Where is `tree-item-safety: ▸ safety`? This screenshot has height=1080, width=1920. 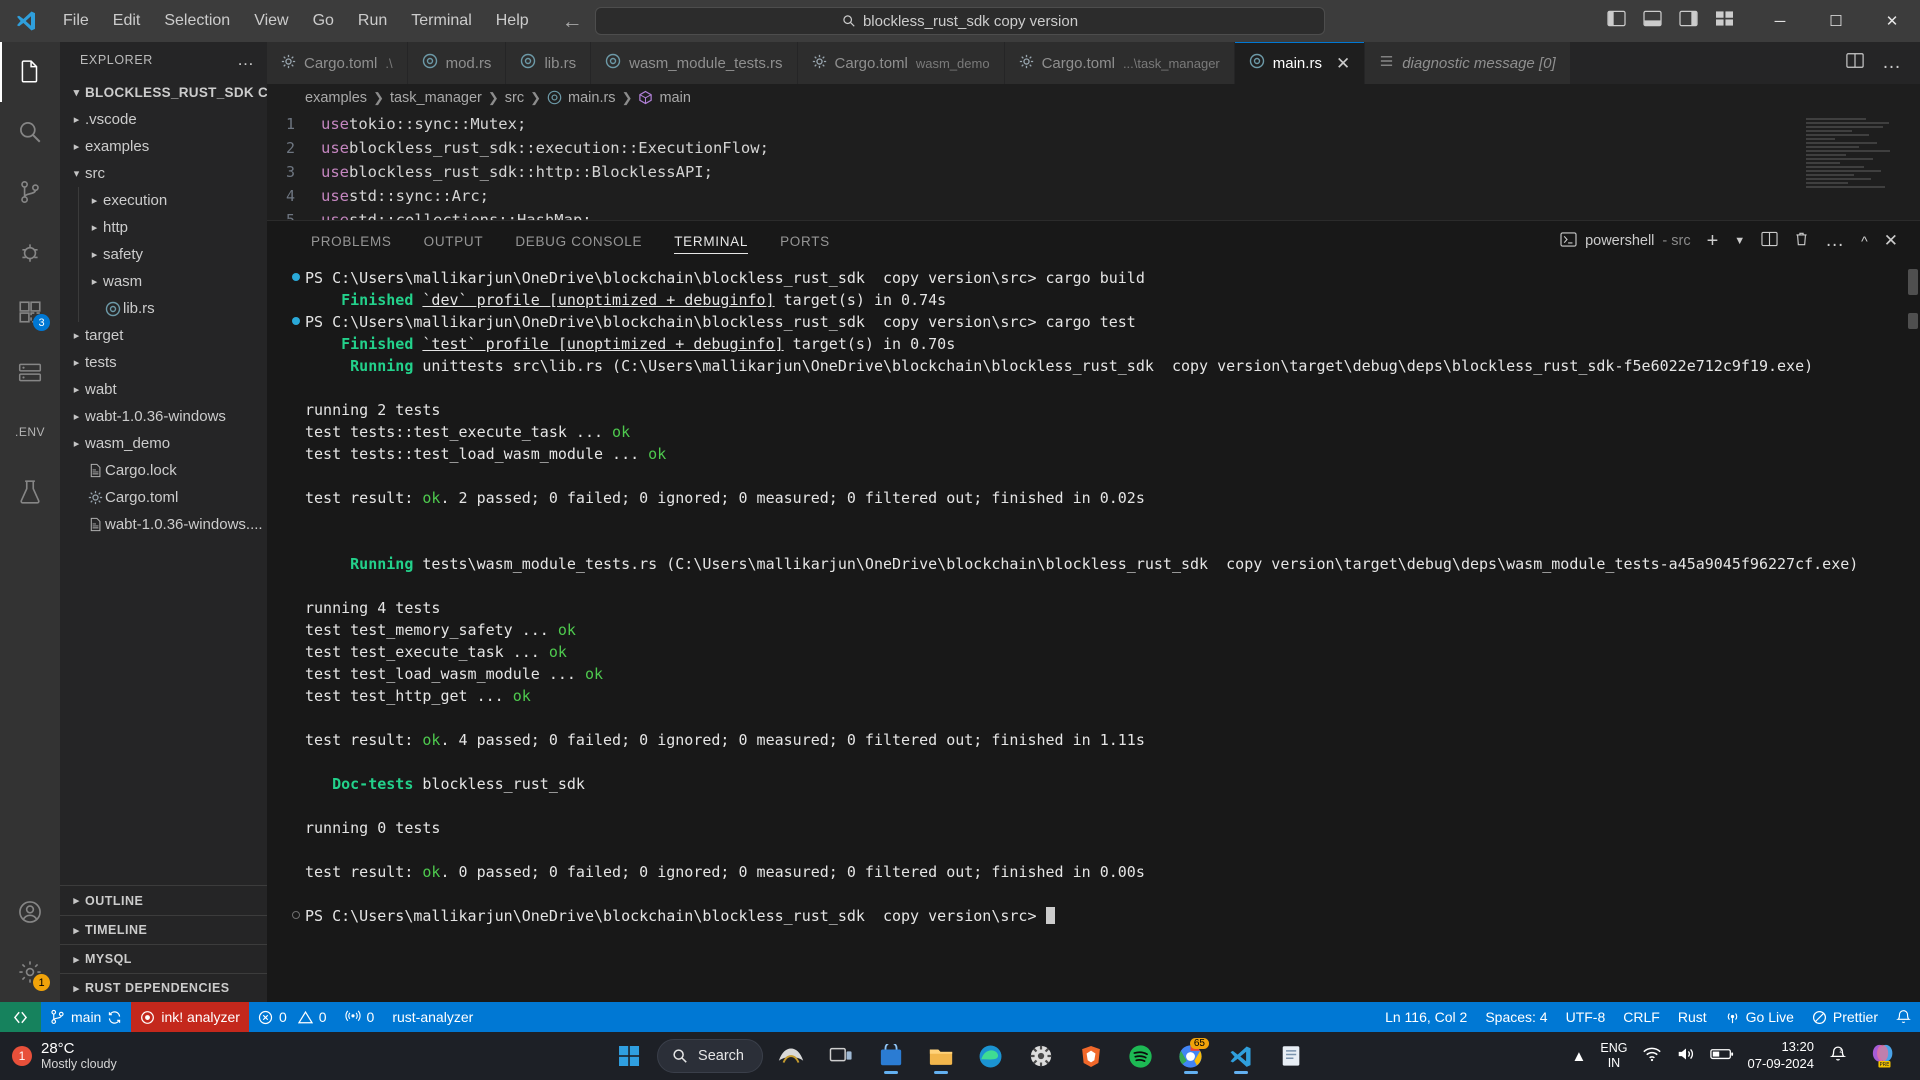 tree-item-safety: ▸ safety is located at coordinates (163, 254).